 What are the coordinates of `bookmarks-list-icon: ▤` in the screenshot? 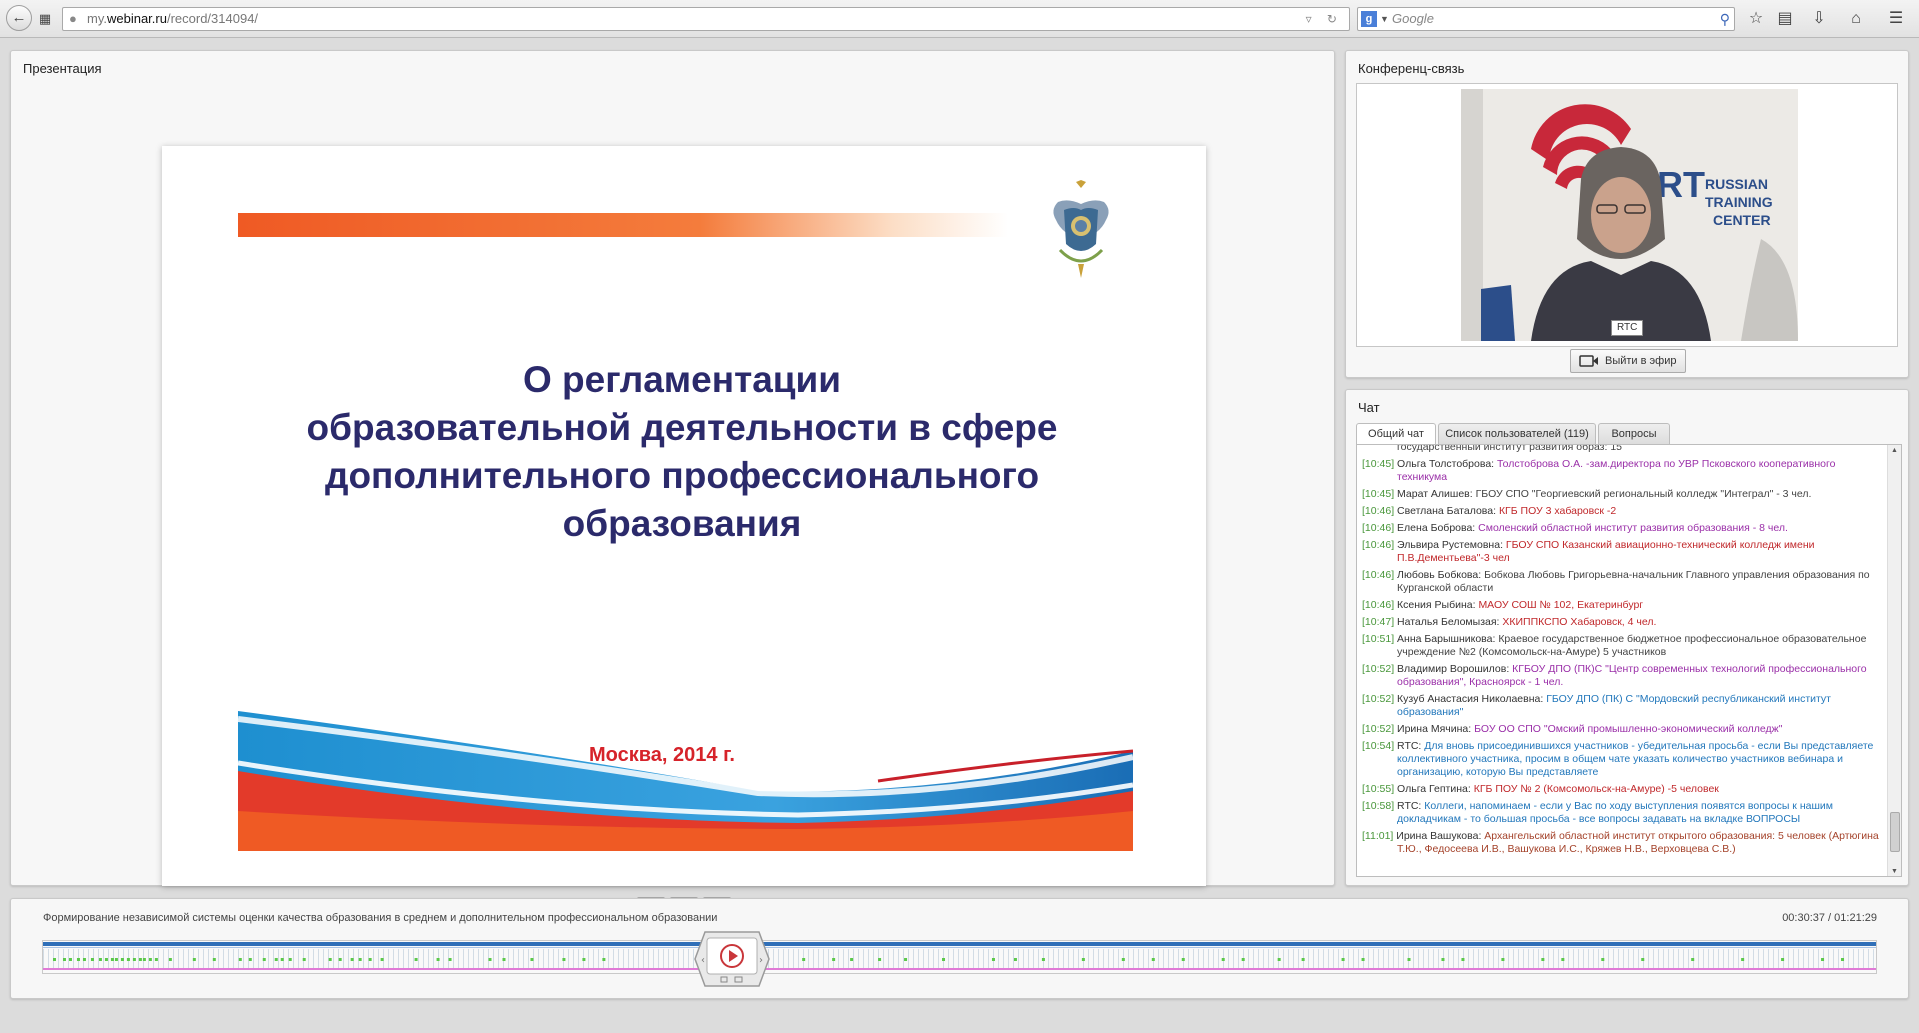 It's located at (1785, 19).